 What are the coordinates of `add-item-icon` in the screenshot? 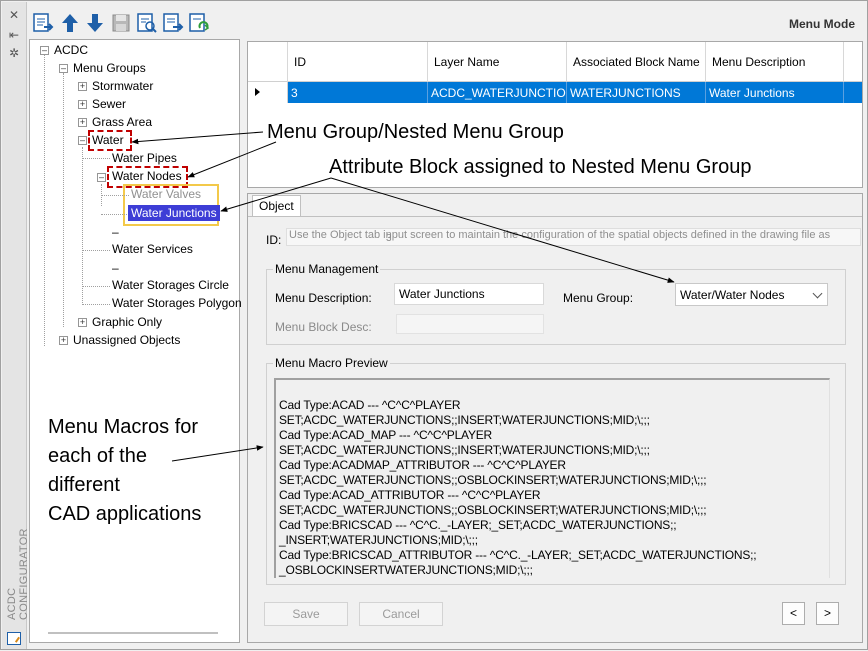 It's located at (43, 23).